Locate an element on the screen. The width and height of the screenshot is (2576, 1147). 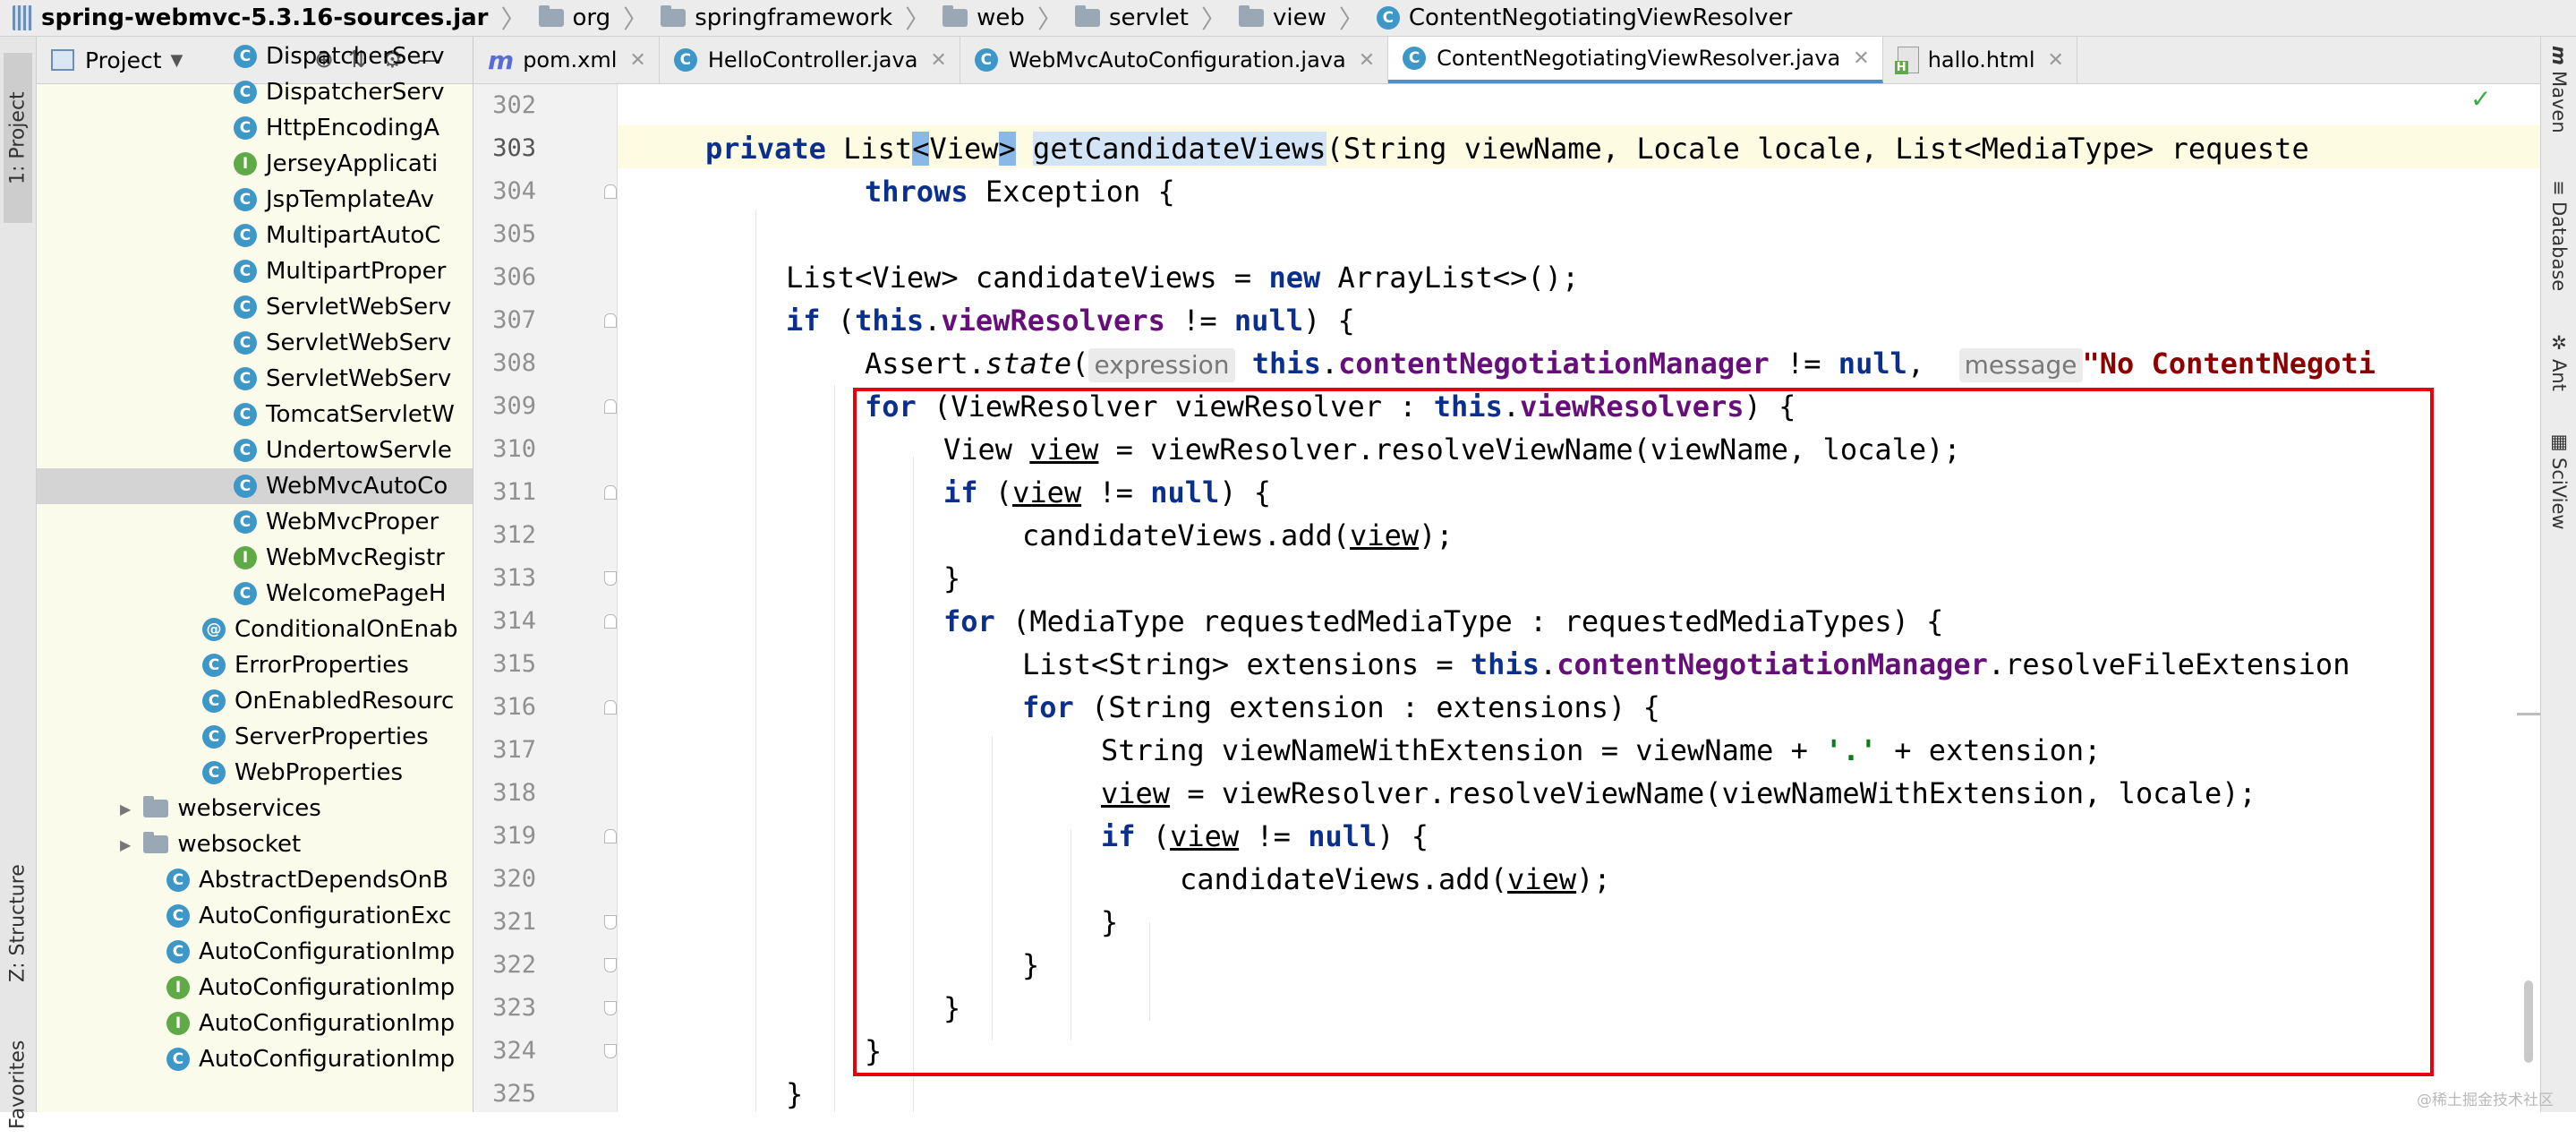
check-icon: ✓ is located at coordinates (2481, 99).